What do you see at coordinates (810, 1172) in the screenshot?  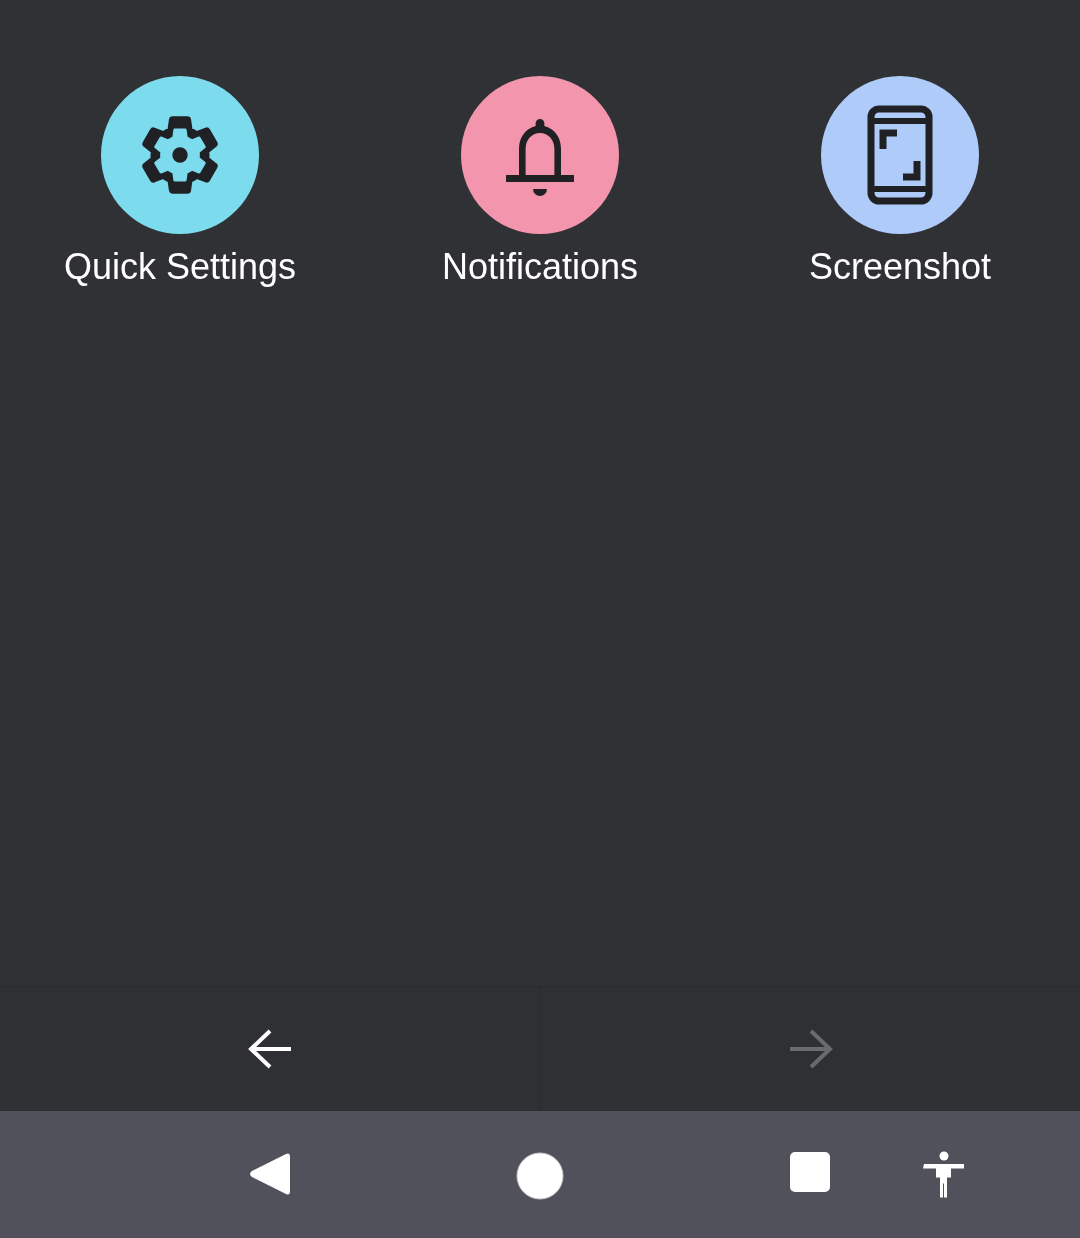 I see `recents-icon` at bounding box center [810, 1172].